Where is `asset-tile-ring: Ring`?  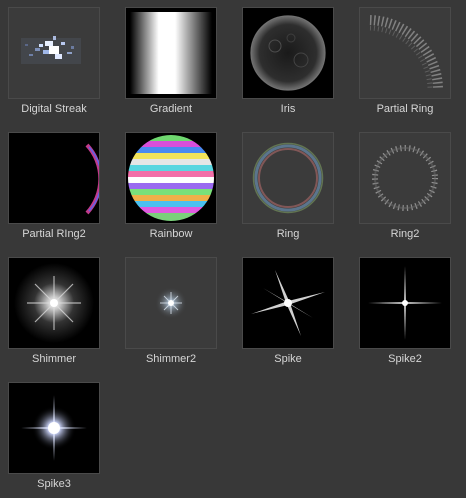
asset-tile-ring: Ring is located at coordinates (295, 185).